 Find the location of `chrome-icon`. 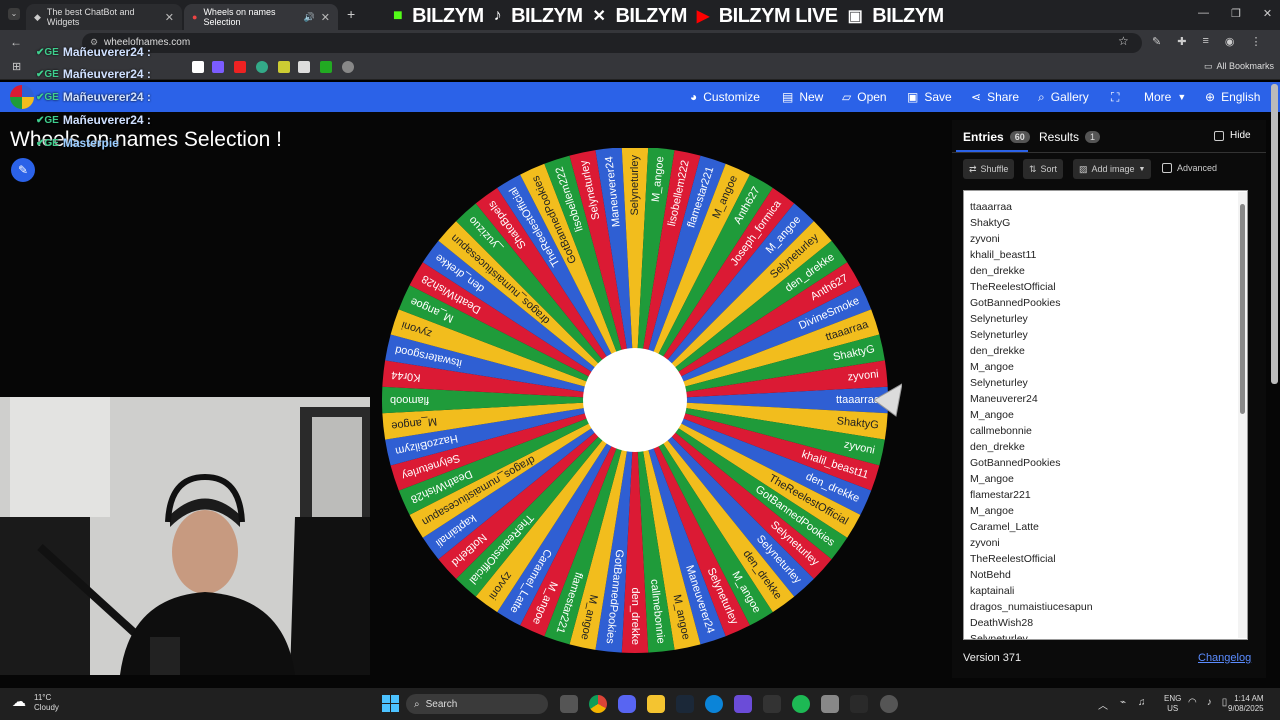

chrome-icon is located at coordinates (598, 704).